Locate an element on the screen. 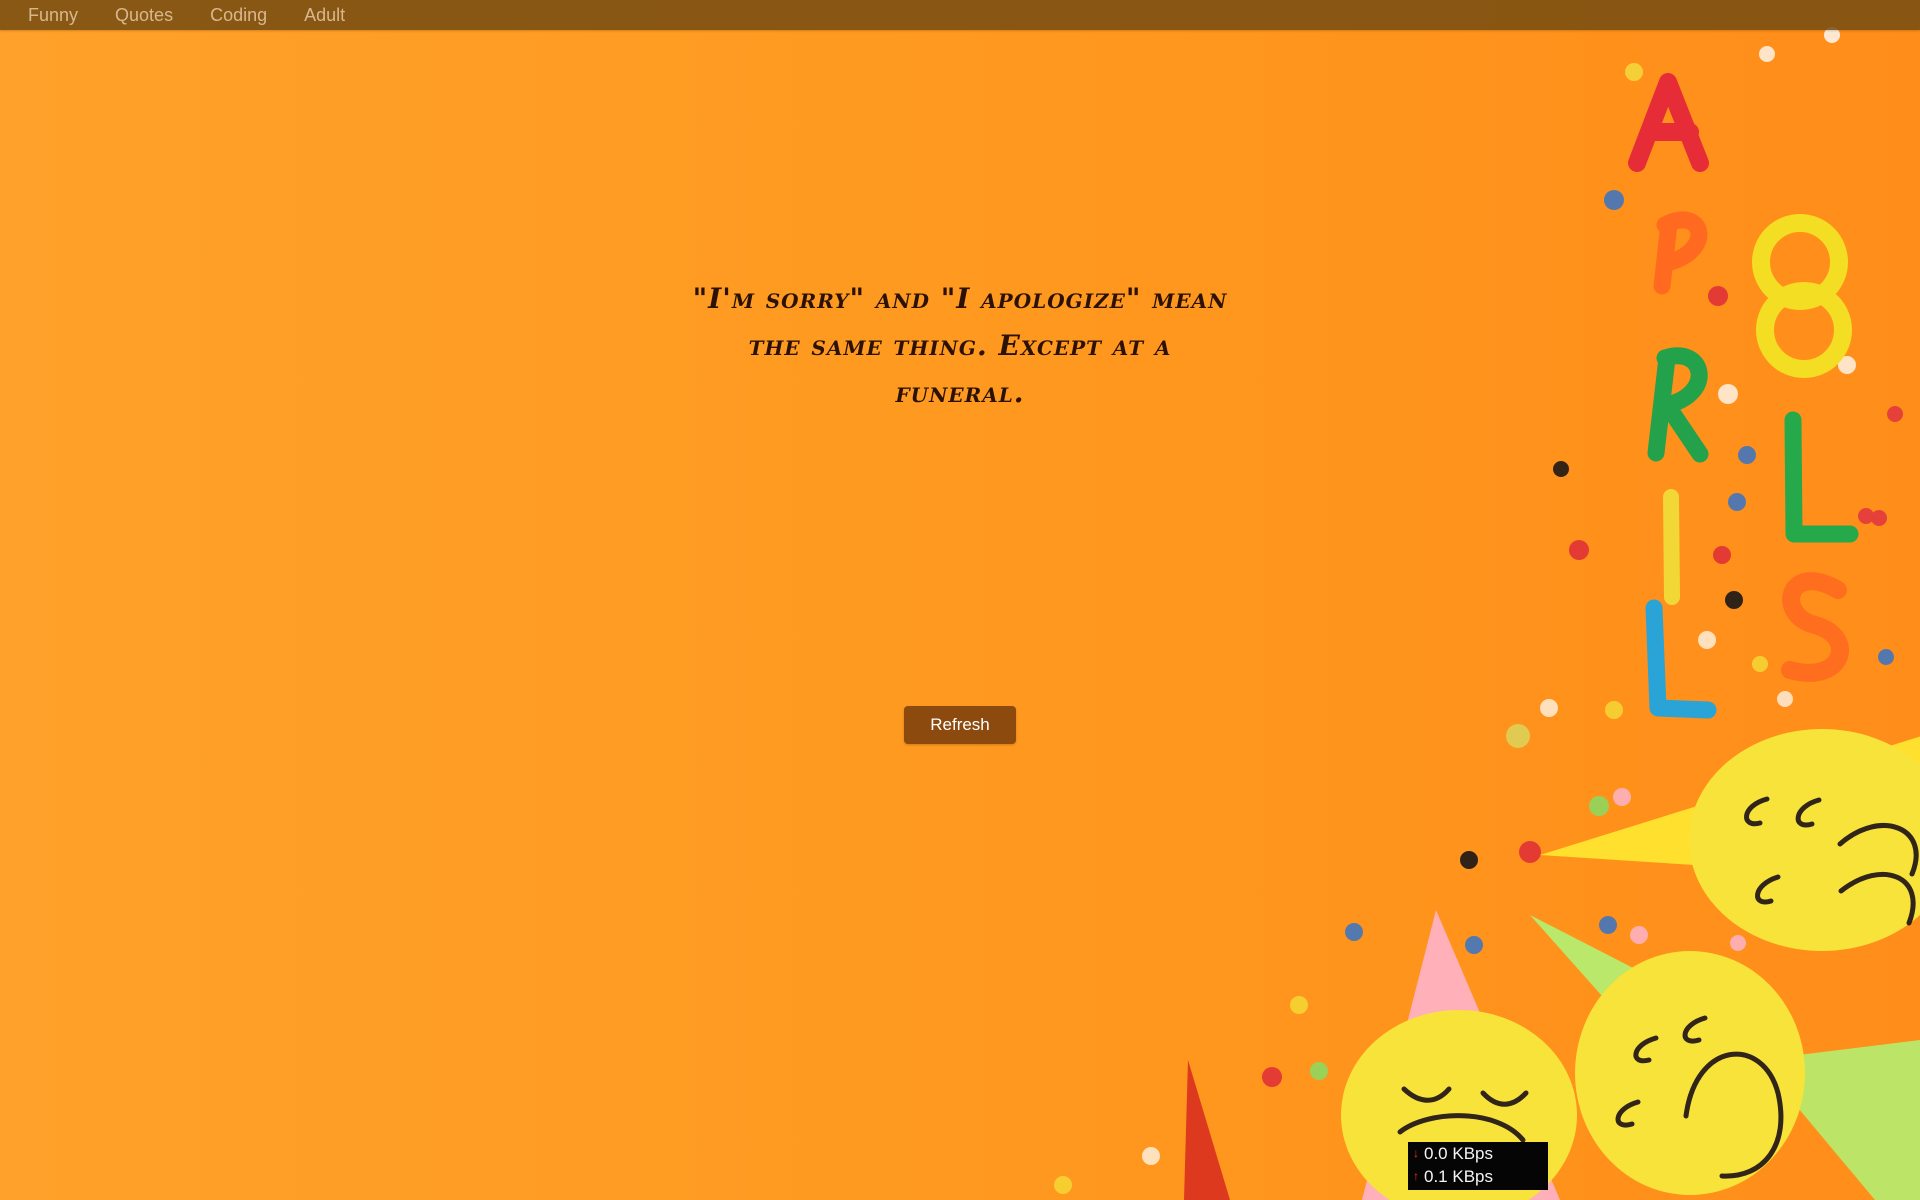  nav-item-adult: Adult is located at coordinates (324, 15).